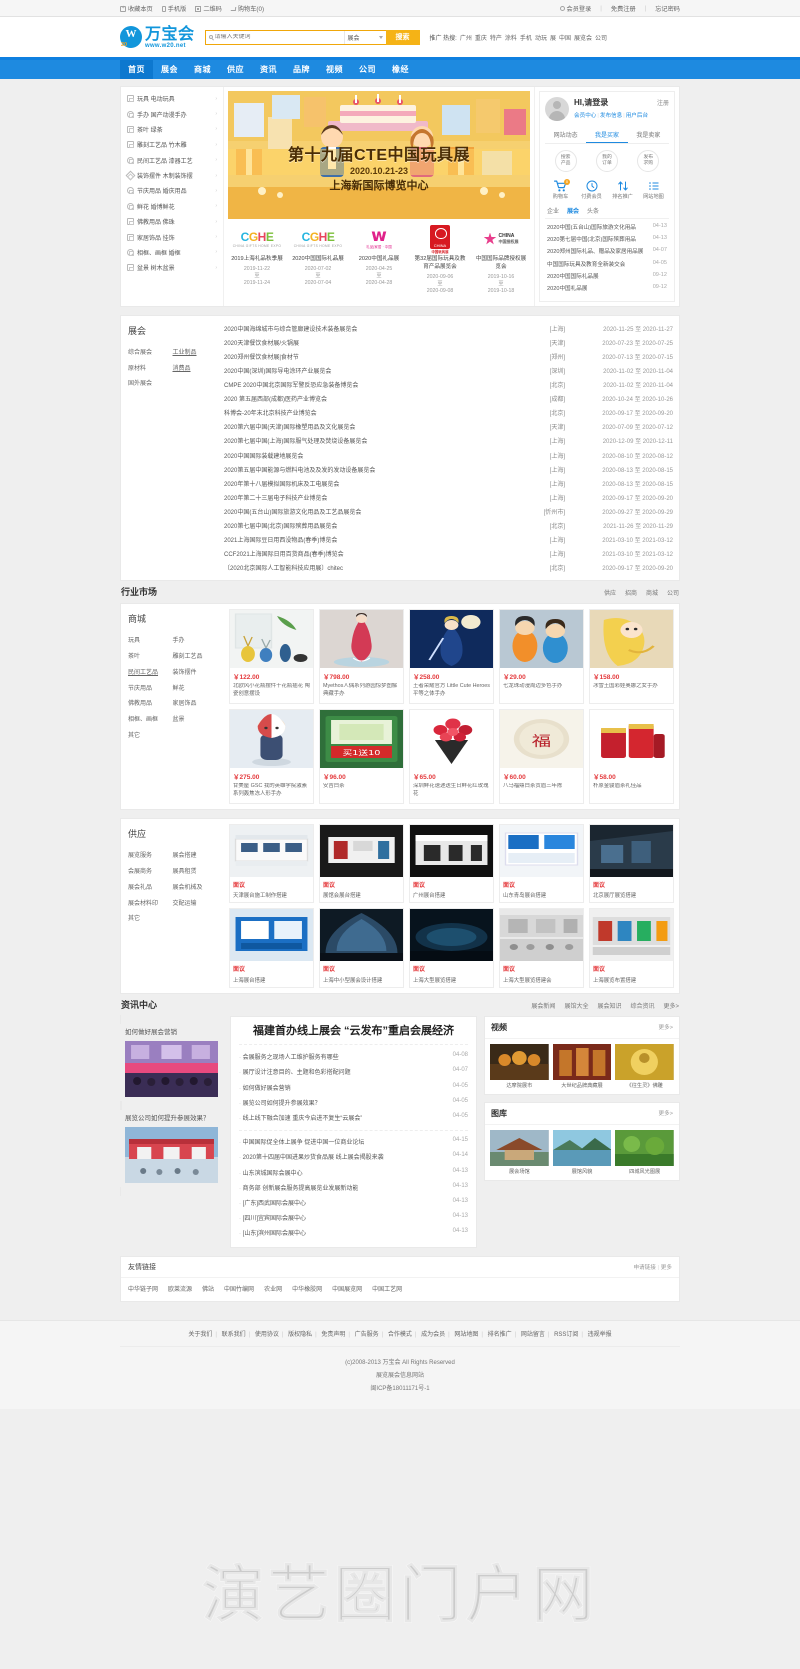 Image resolution: width=800 pixels, height=1669 pixels. I want to click on news-row: 商务部 创新展会服务提高展览业发展新动能 04-13, so click(353, 1187).